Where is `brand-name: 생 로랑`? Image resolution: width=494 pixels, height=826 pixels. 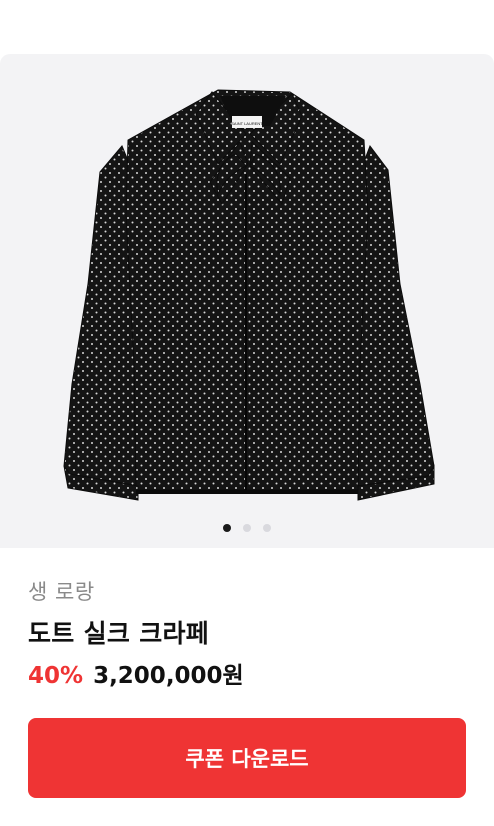
brand-name: 생 로랑 is located at coordinates (61, 591).